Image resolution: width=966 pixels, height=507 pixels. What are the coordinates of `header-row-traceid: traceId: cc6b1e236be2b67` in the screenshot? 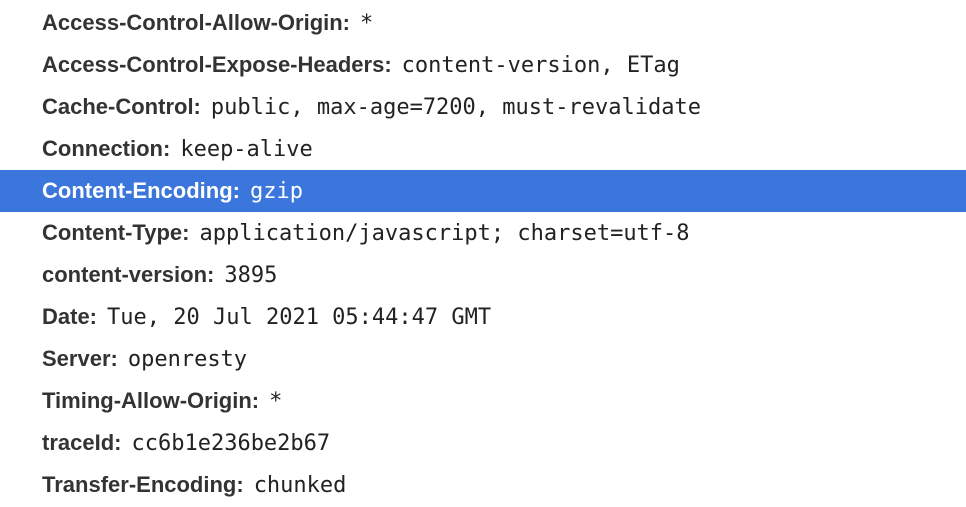 It's located at (483, 443).